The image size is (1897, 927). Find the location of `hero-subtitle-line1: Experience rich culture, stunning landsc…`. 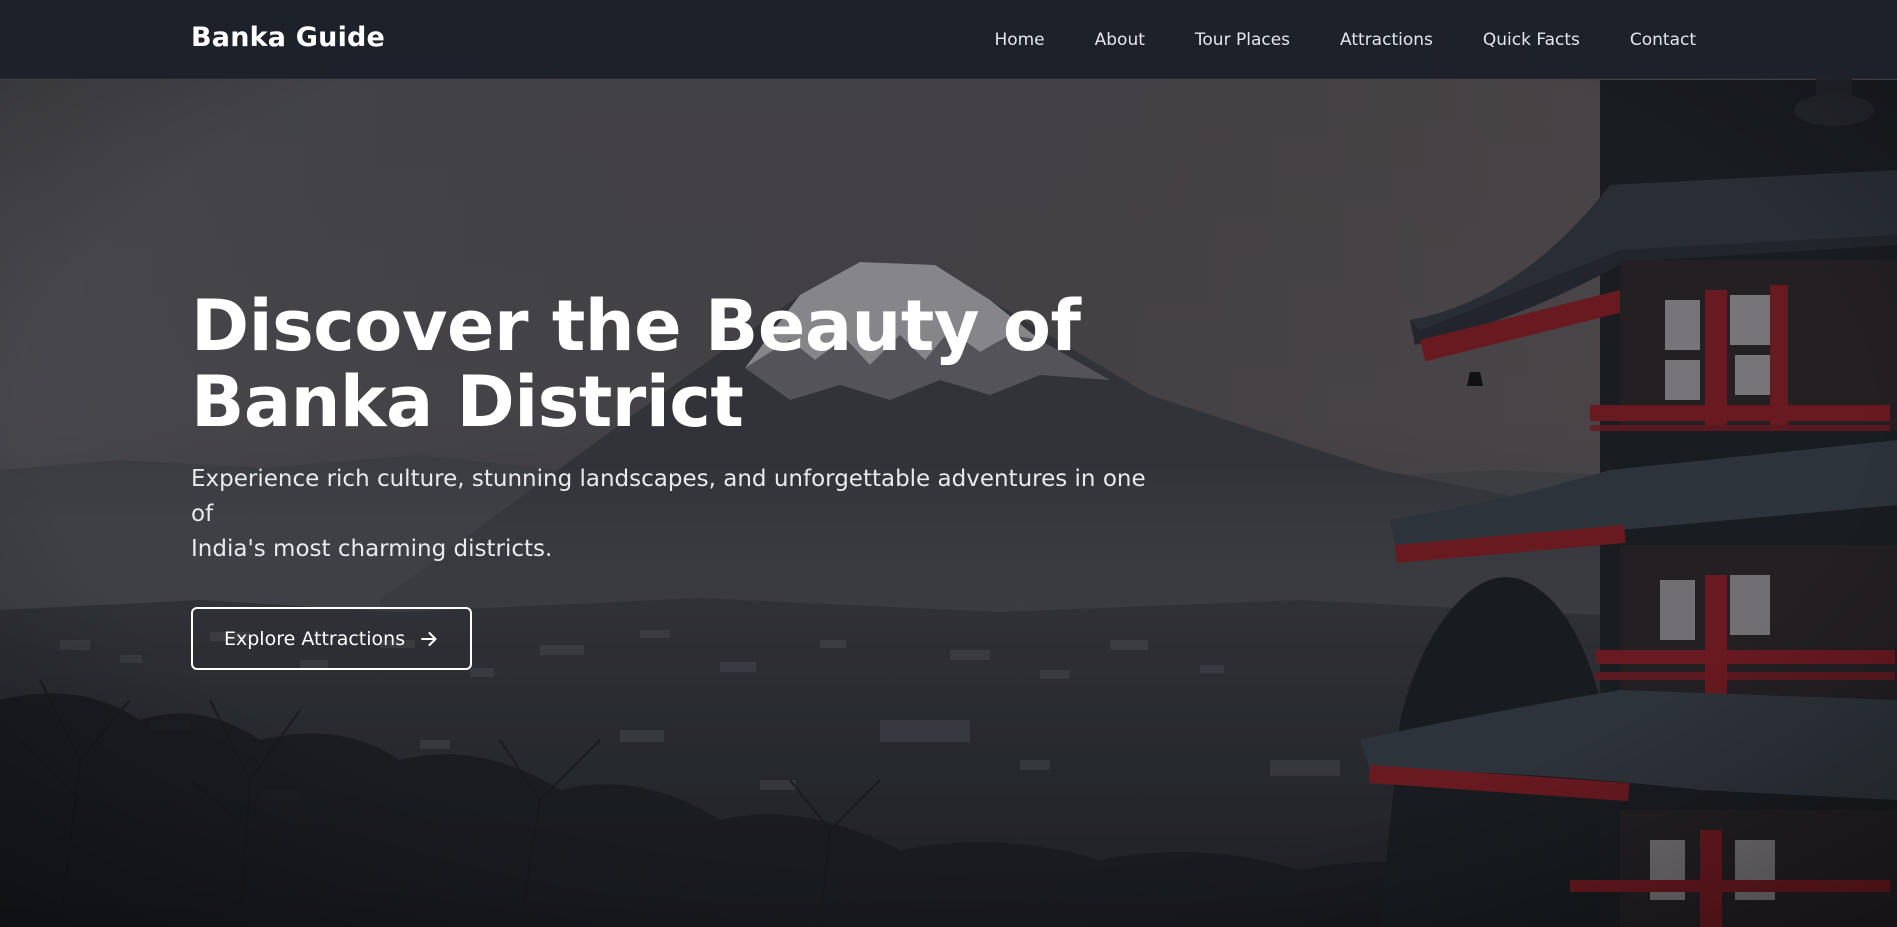

hero-subtitle-line1: Experience rich culture, stunning landsc… is located at coordinates (668, 496).